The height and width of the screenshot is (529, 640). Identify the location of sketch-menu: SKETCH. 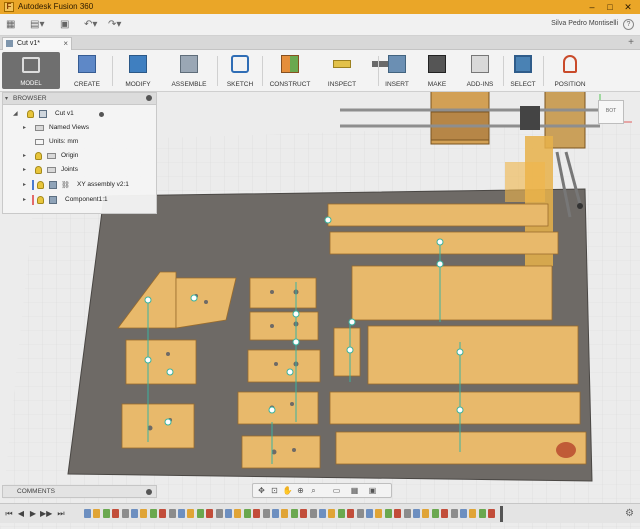
(240, 70).